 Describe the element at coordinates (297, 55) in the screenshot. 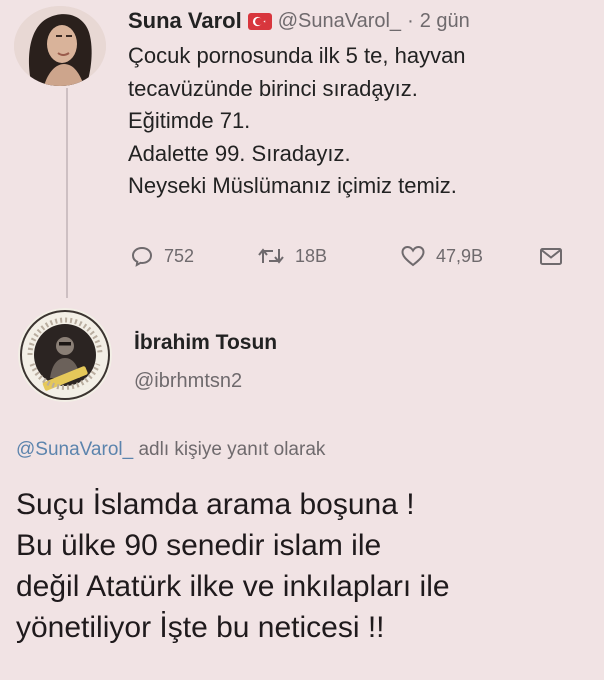

I see `tweet-text-line: Çocuk pornosunda ilk 5 te, hayvan` at that location.